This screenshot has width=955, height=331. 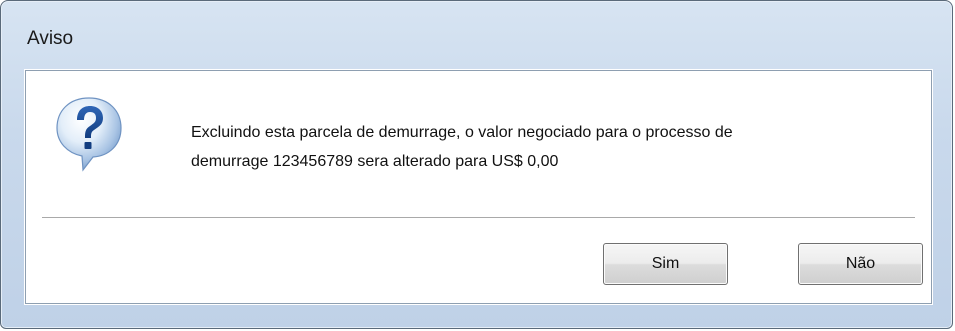 What do you see at coordinates (89, 134) in the screenshot?
I see `question-mark-icon` at bounding box center [89, 134].